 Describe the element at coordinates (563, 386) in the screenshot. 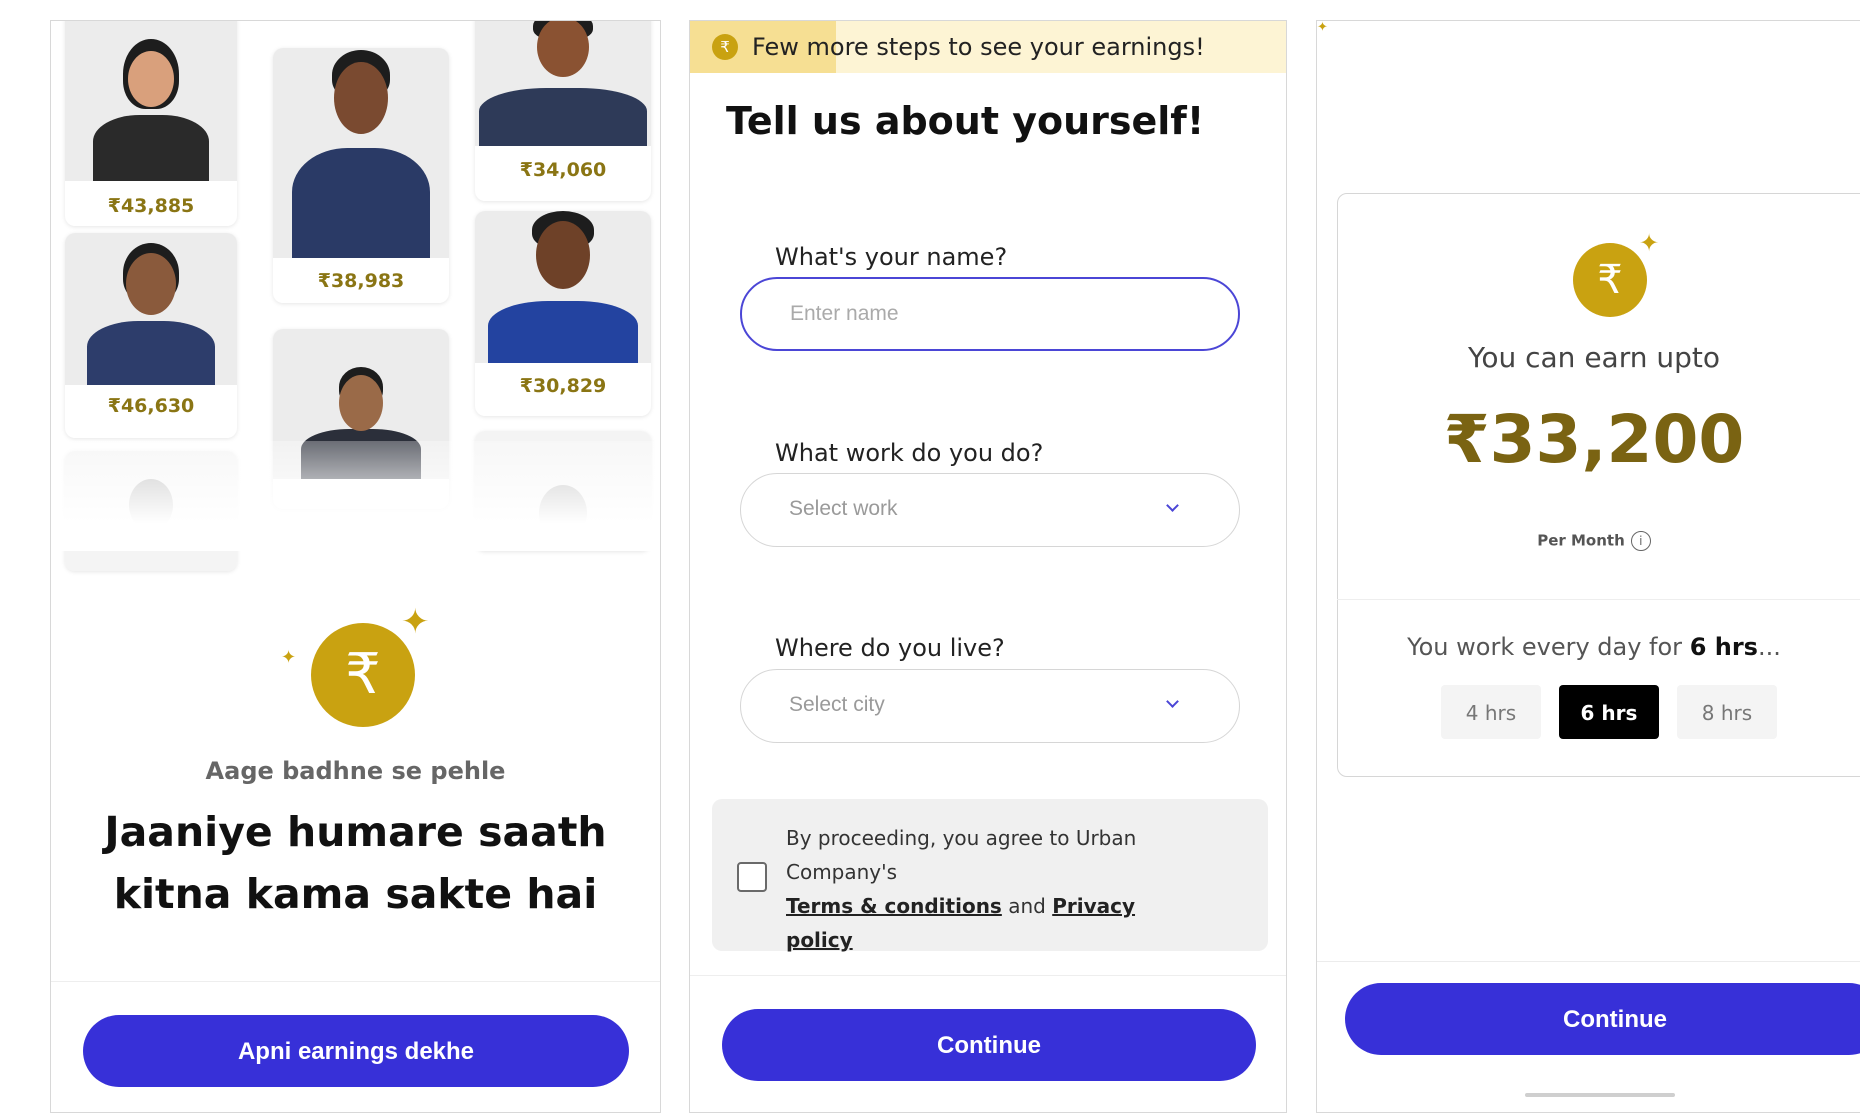

I see `earning-amount: ₹30,829` at that location.